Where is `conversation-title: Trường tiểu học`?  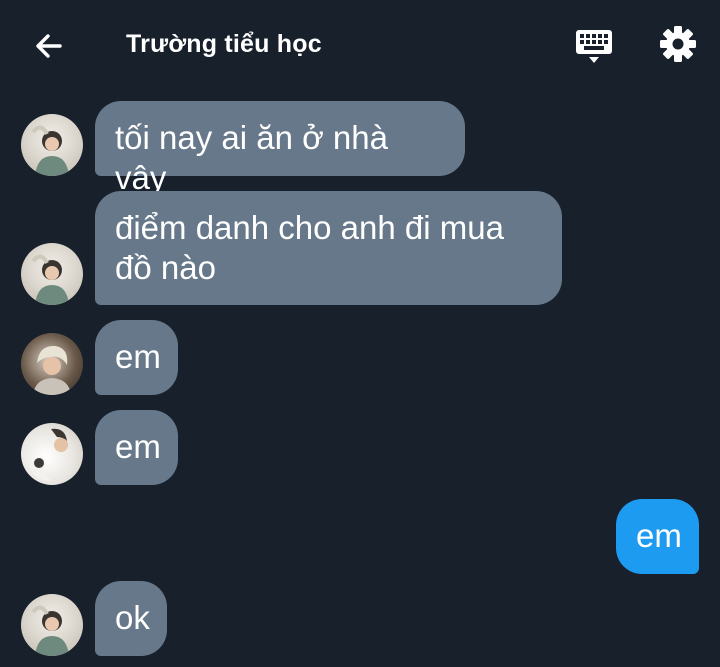
conversation-title: Trường tiểu học is located at coordinates (224, 44).